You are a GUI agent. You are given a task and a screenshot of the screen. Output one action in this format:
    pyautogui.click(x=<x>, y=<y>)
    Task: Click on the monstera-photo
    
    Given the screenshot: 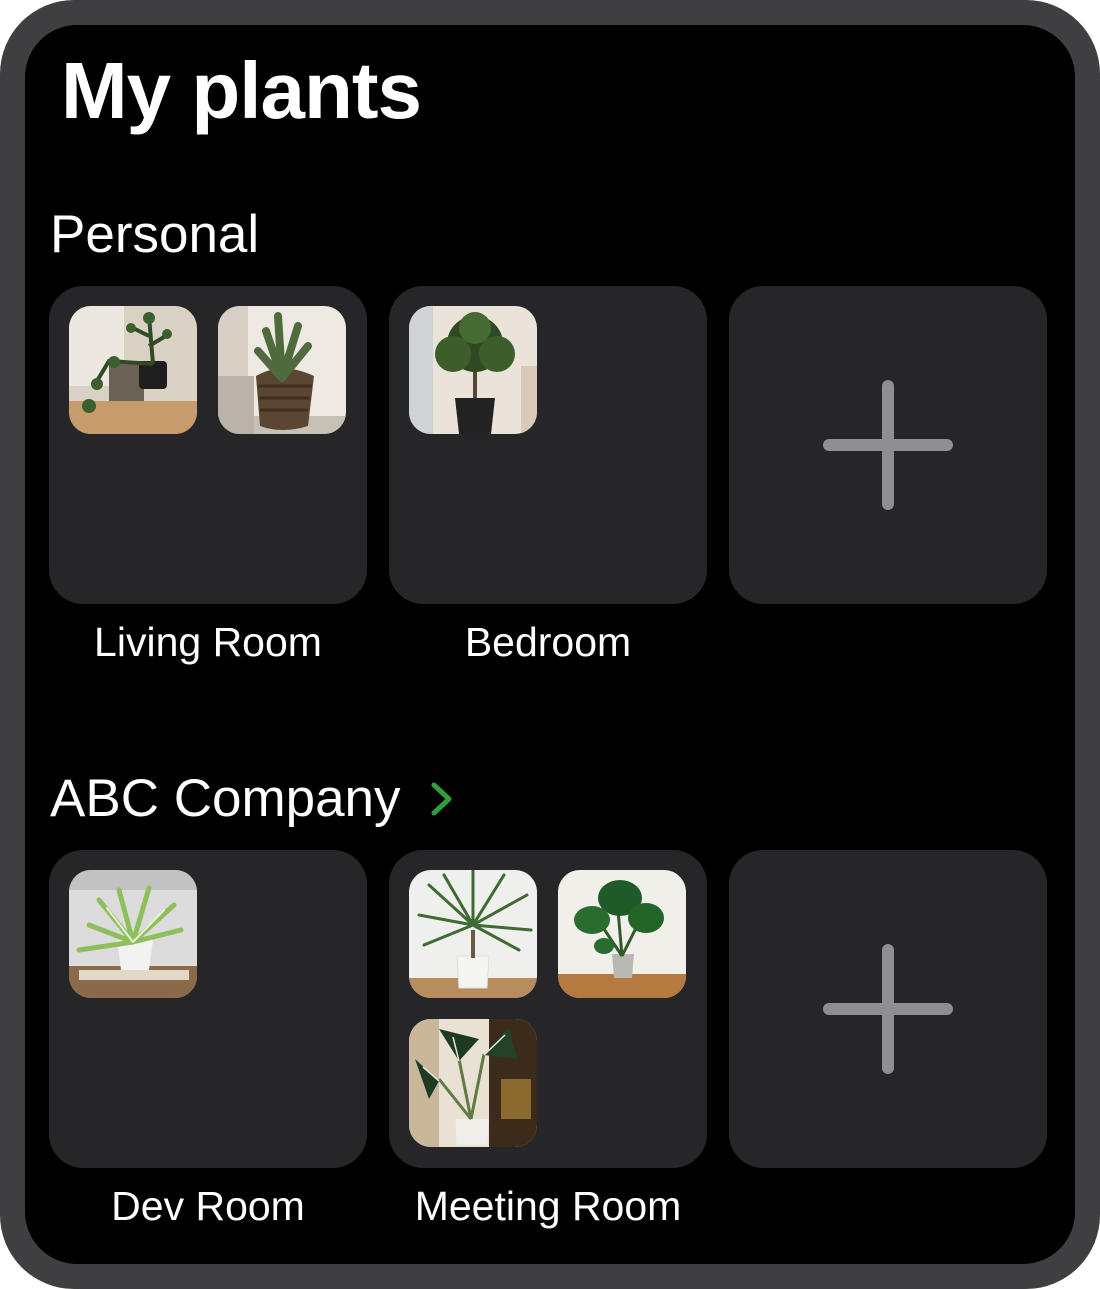 What is the action you would take?
    pyautogui.click(x=622, y=934)
    